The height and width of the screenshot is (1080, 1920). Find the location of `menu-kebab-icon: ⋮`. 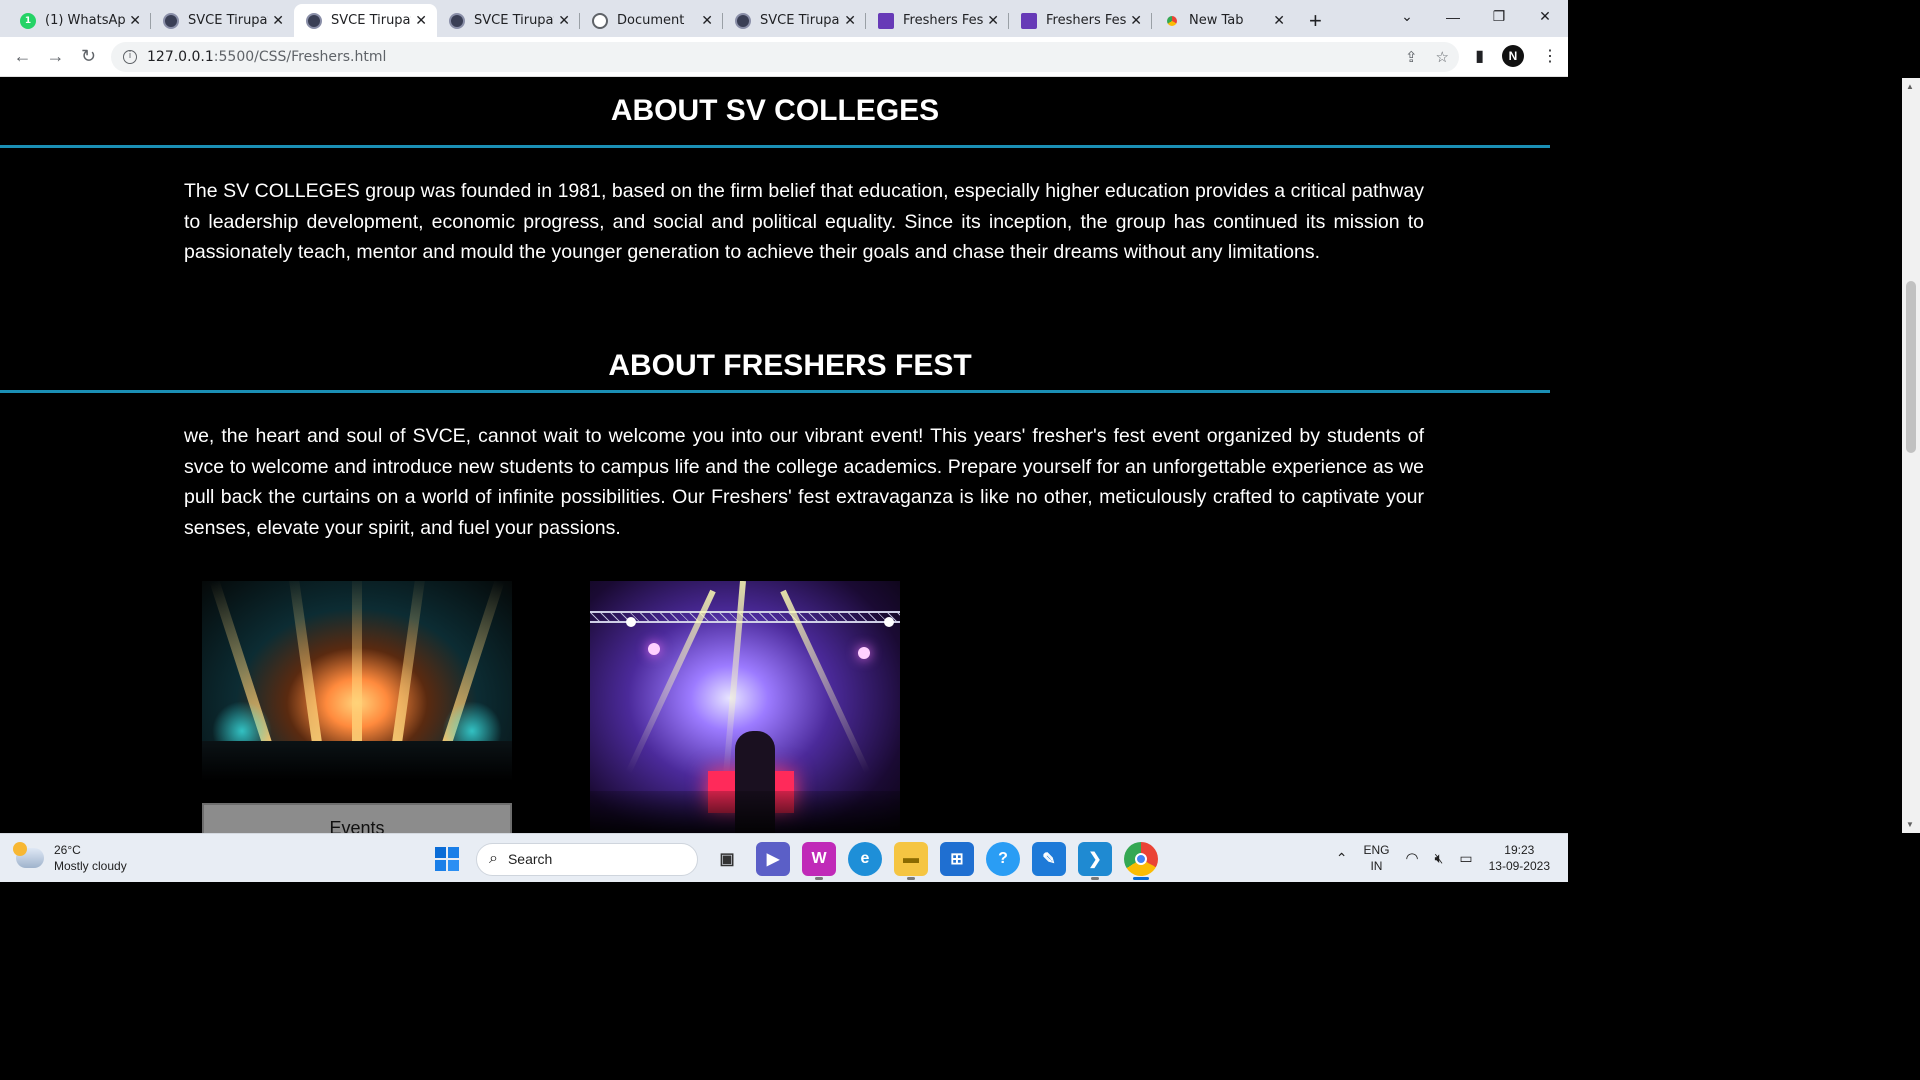

menu-kebab-icon: ⋮ is located at coordinates (1550, 56).